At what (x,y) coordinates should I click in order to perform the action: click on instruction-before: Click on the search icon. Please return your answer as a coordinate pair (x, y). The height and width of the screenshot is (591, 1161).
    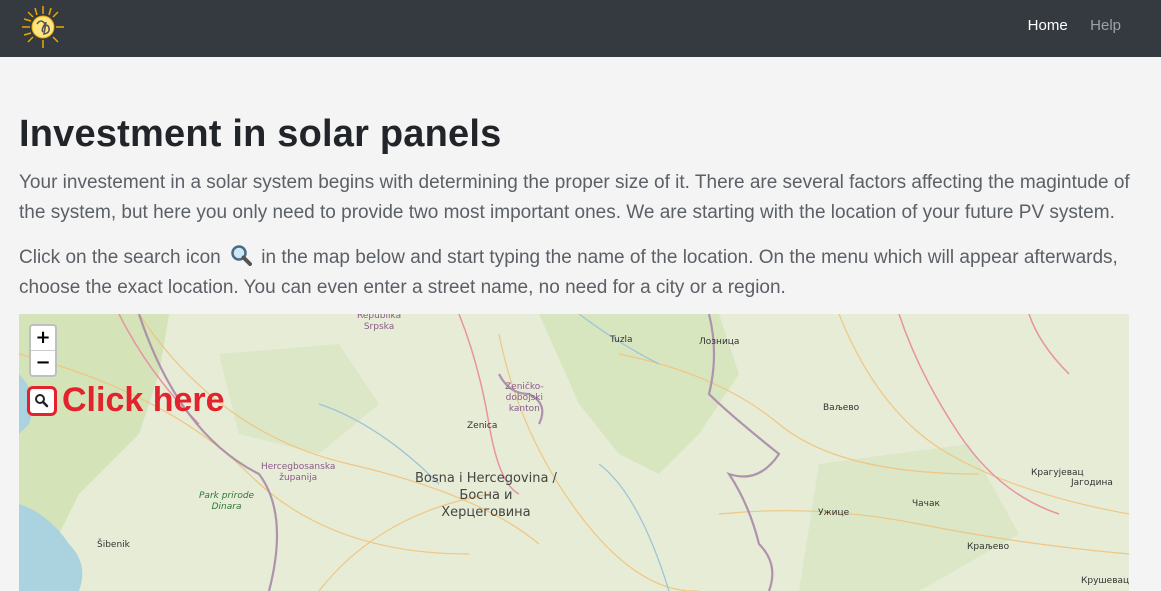
    Looking at the image, I should click on (122, 257).